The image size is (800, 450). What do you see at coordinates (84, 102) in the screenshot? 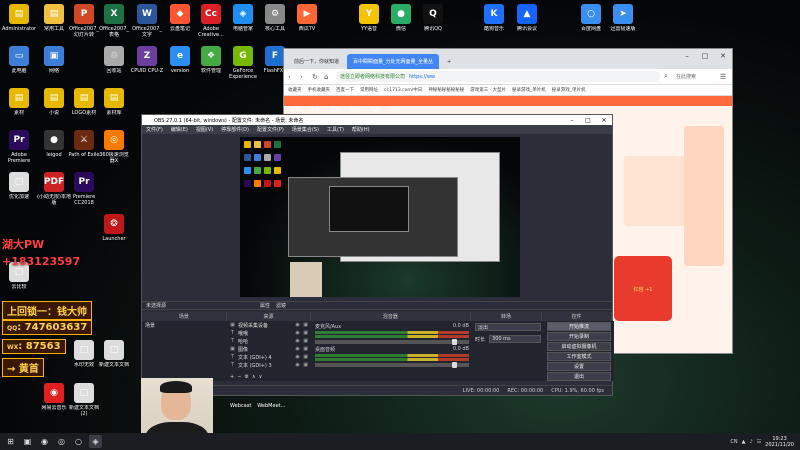
I see `desktop-icon: ▤ LOGO素材` at bounding box center [84, 102].